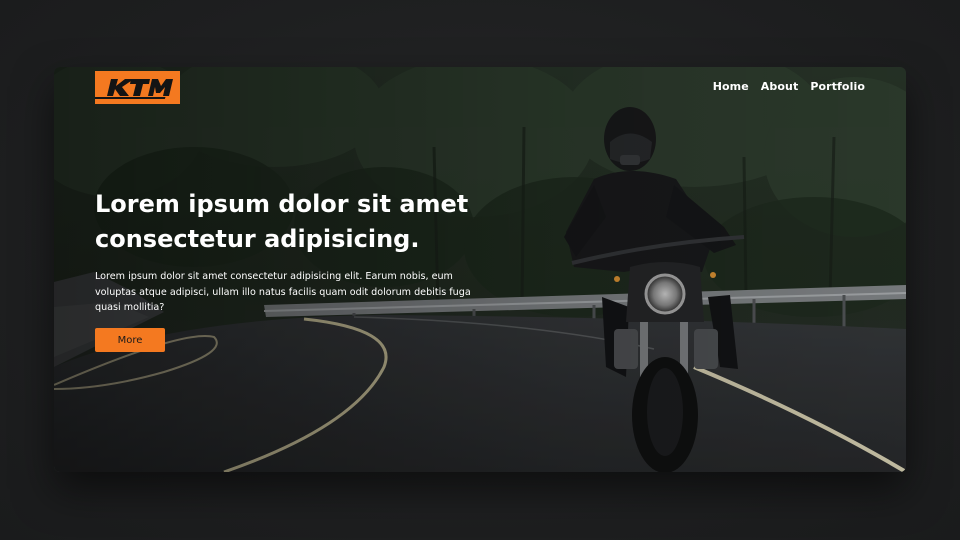 This screenshot has width=960, height=540. Describe the element at coordinates (731, 86) in the screenshot. I see `nav-link-home: Home` at that location.